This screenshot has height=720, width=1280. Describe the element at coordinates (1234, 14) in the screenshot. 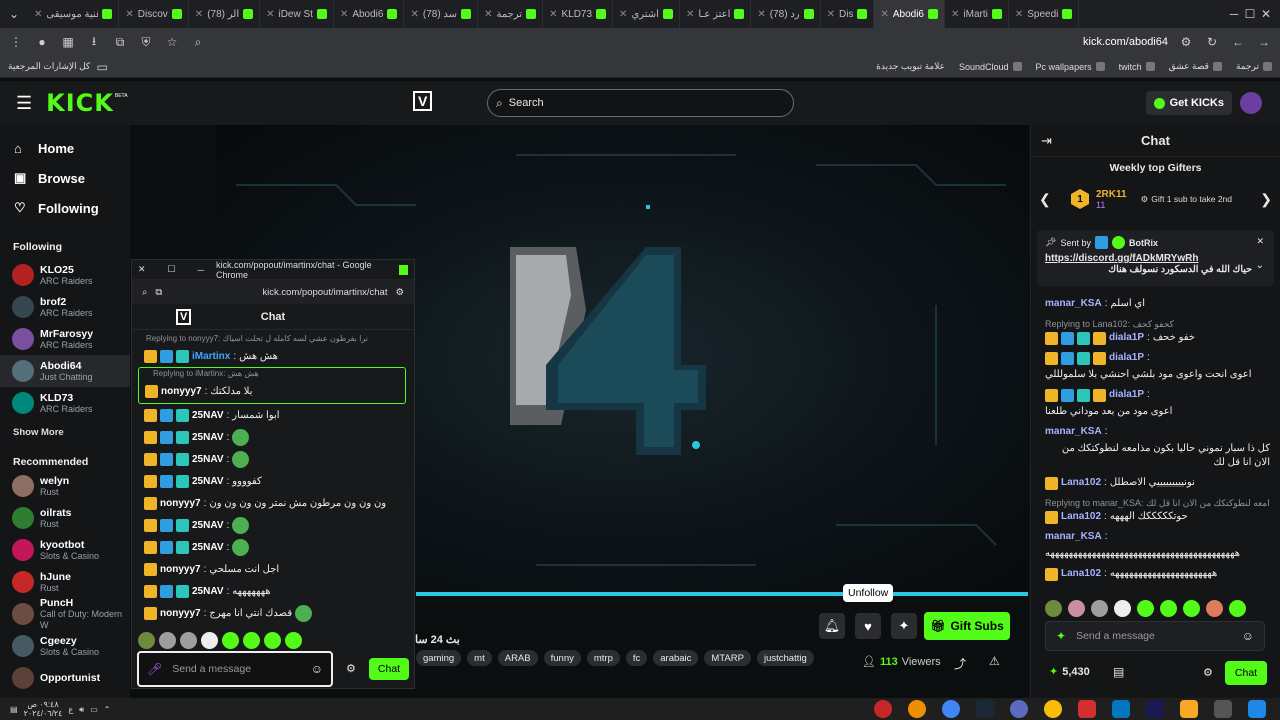

I see `minimize-icon: ─` at that location.